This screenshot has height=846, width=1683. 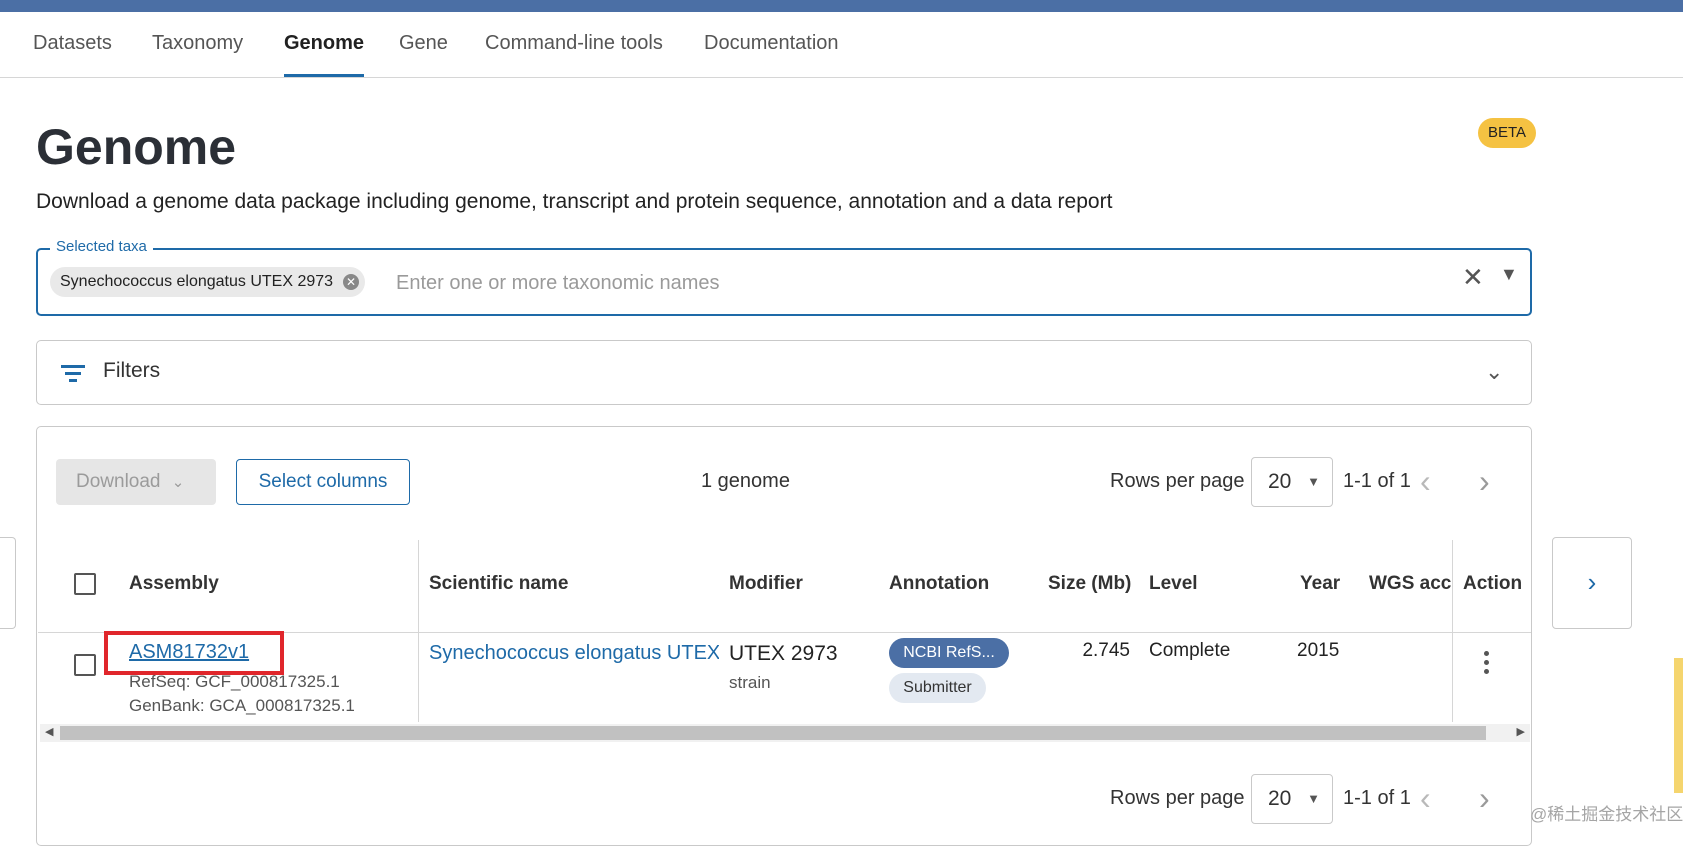 I want to click on header-size: Size (Mb), so click(x=1089, y=584).